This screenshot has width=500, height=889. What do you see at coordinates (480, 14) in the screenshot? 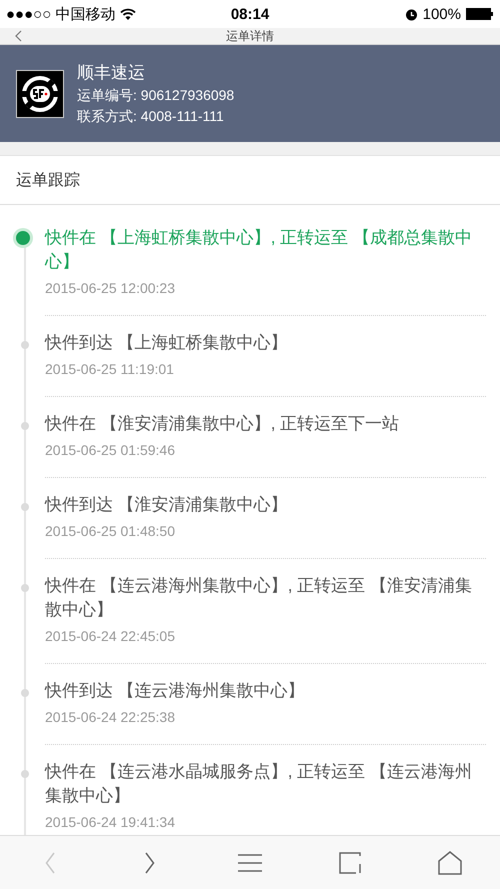
I see `battery-icon` at bounding box center [480, 14].